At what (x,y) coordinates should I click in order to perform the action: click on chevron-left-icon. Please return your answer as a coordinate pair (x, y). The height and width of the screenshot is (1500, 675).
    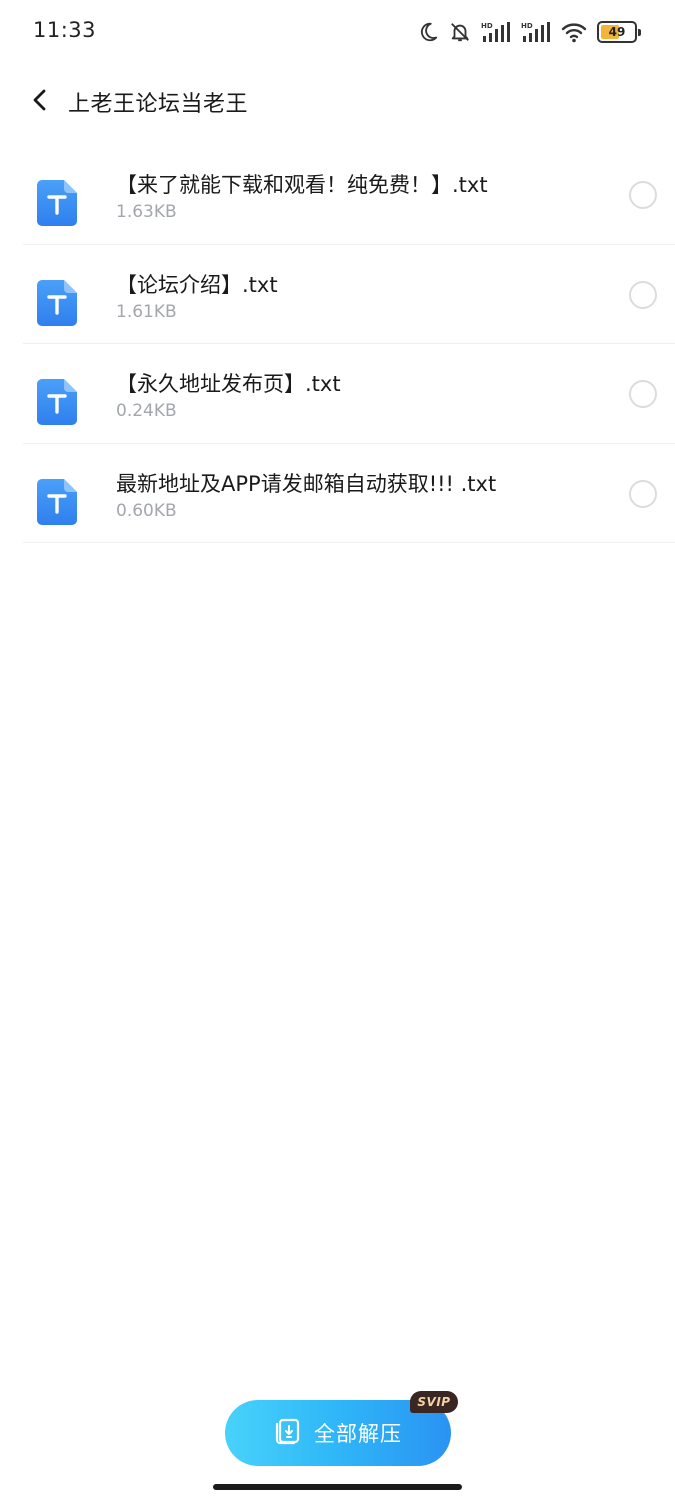
    Looking at the image, I should click on (40, 102).